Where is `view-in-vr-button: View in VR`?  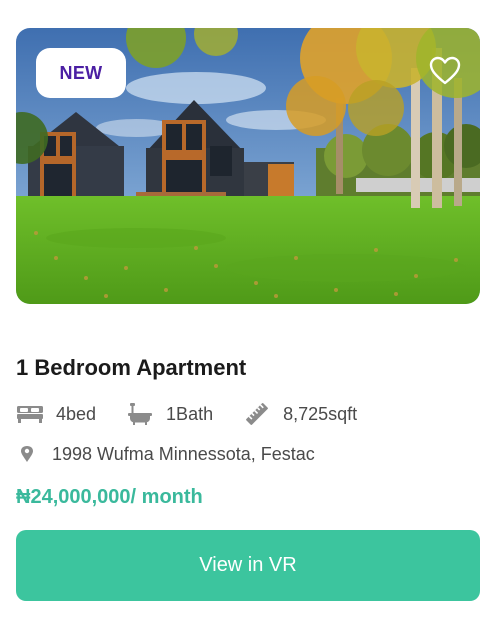
view-in-vr-button: View in VR is located at coordinates (248, 565).